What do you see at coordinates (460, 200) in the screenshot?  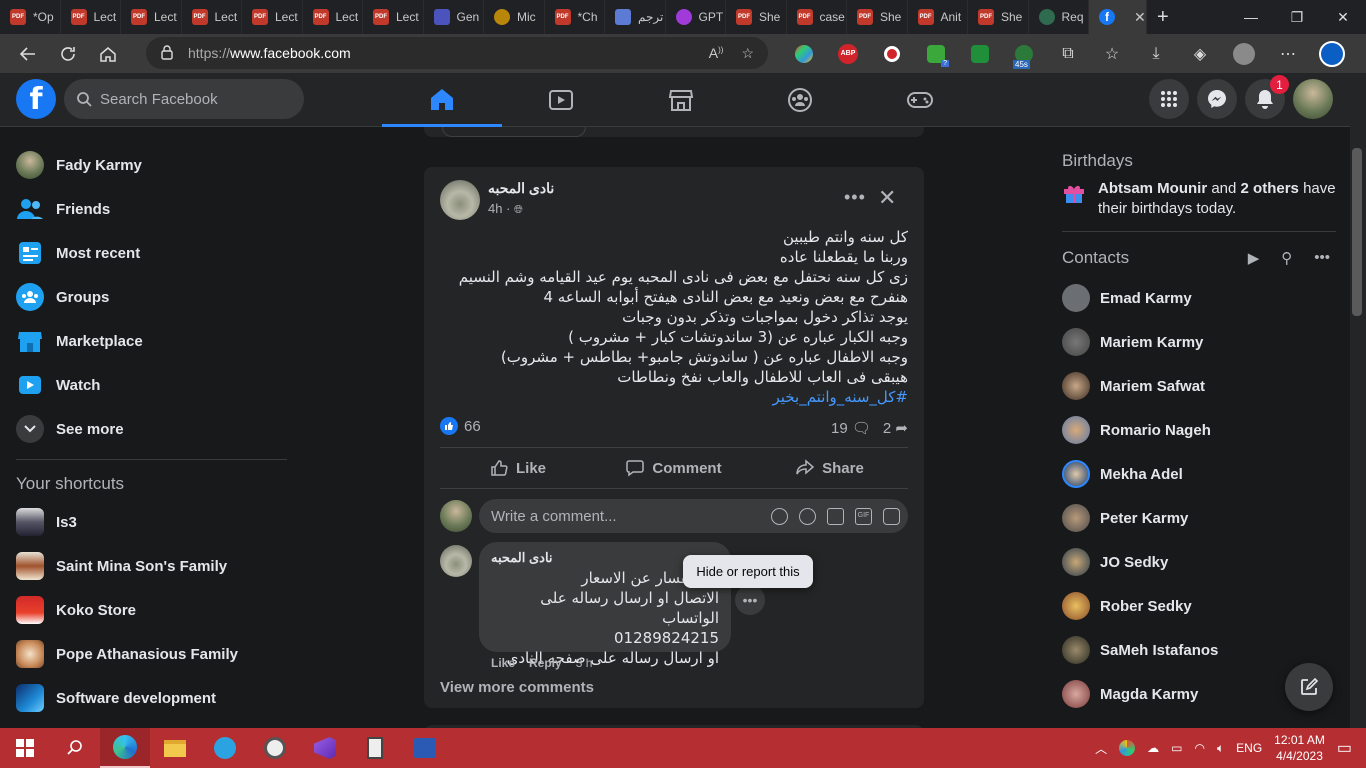 I see `post-author-avatar` at bounding box center [460, 200].